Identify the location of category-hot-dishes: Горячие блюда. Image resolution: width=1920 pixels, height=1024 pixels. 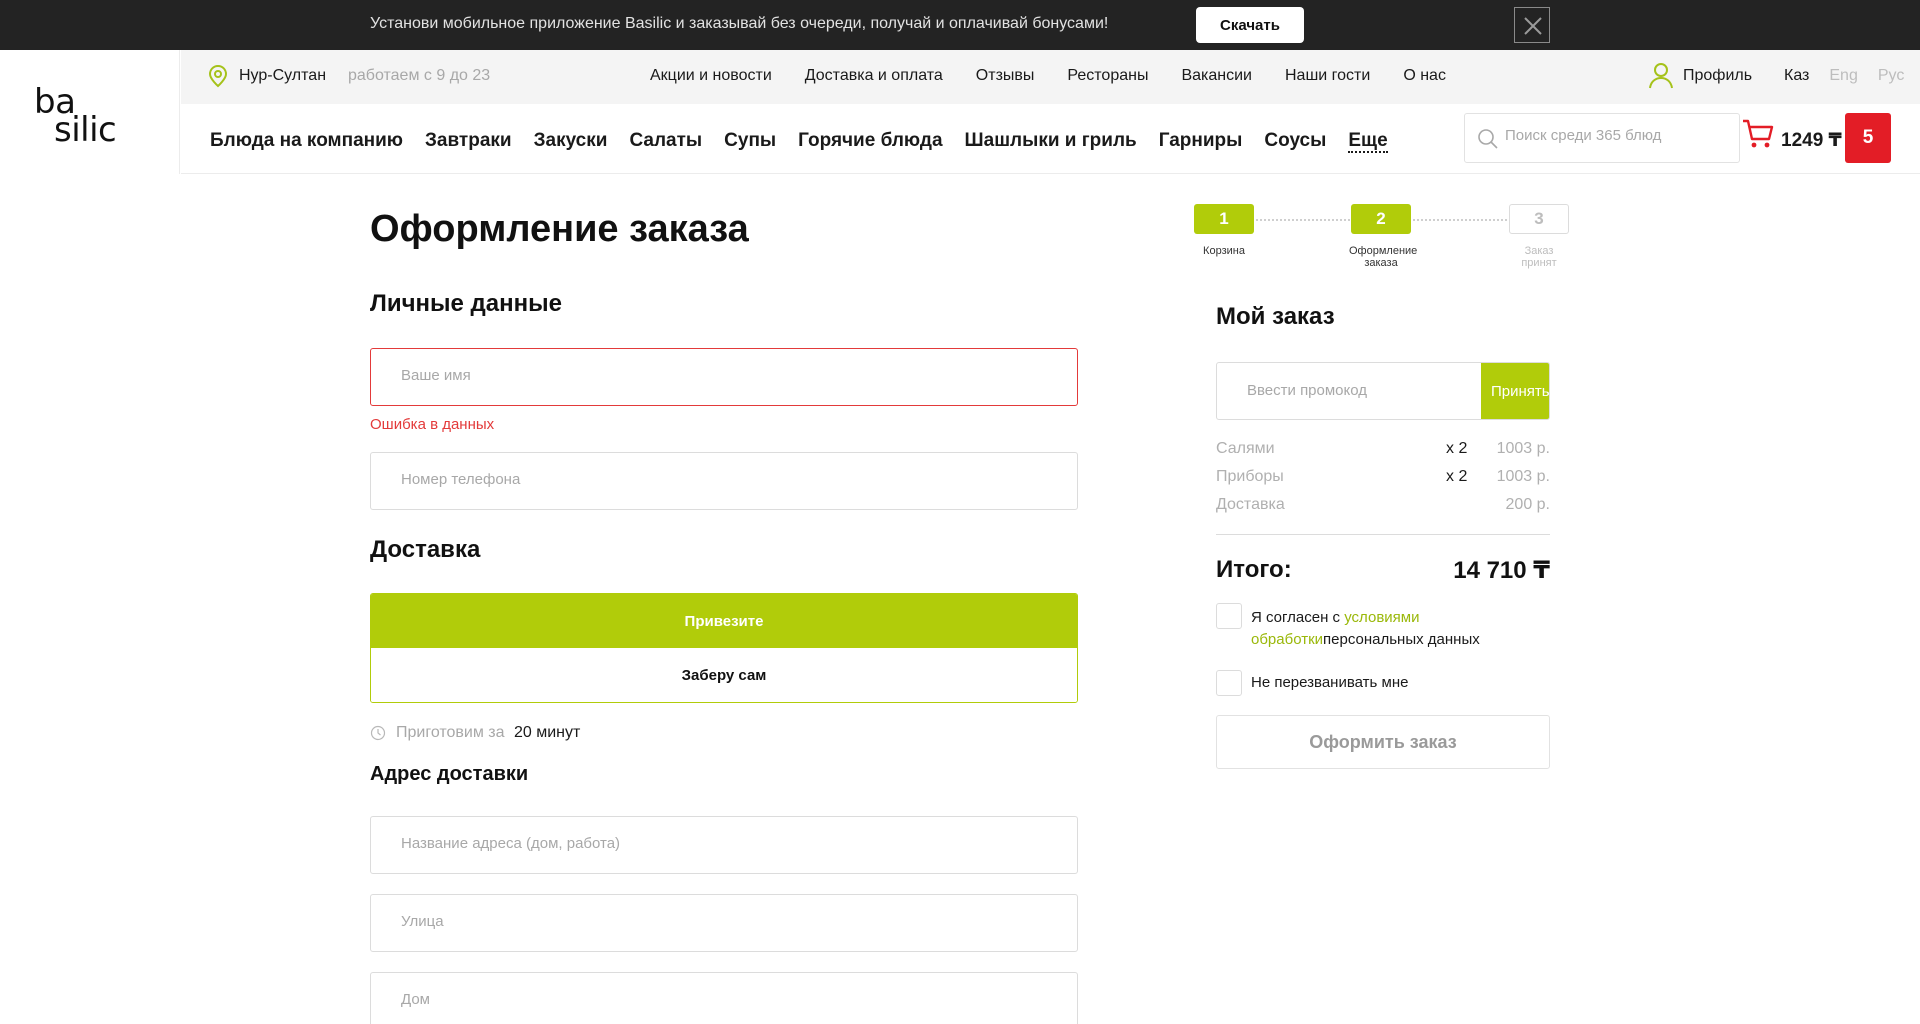
(870, 140).